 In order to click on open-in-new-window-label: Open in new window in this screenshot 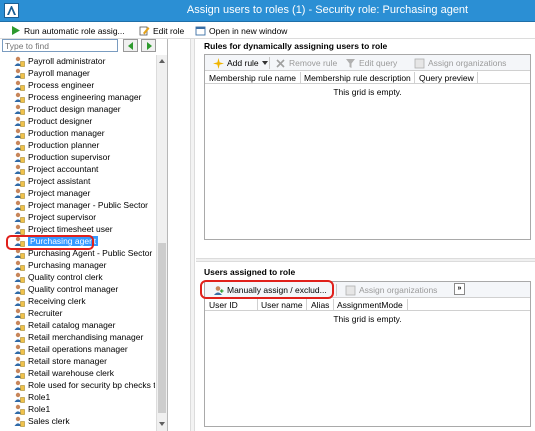, I will do `click(248, 30)`.